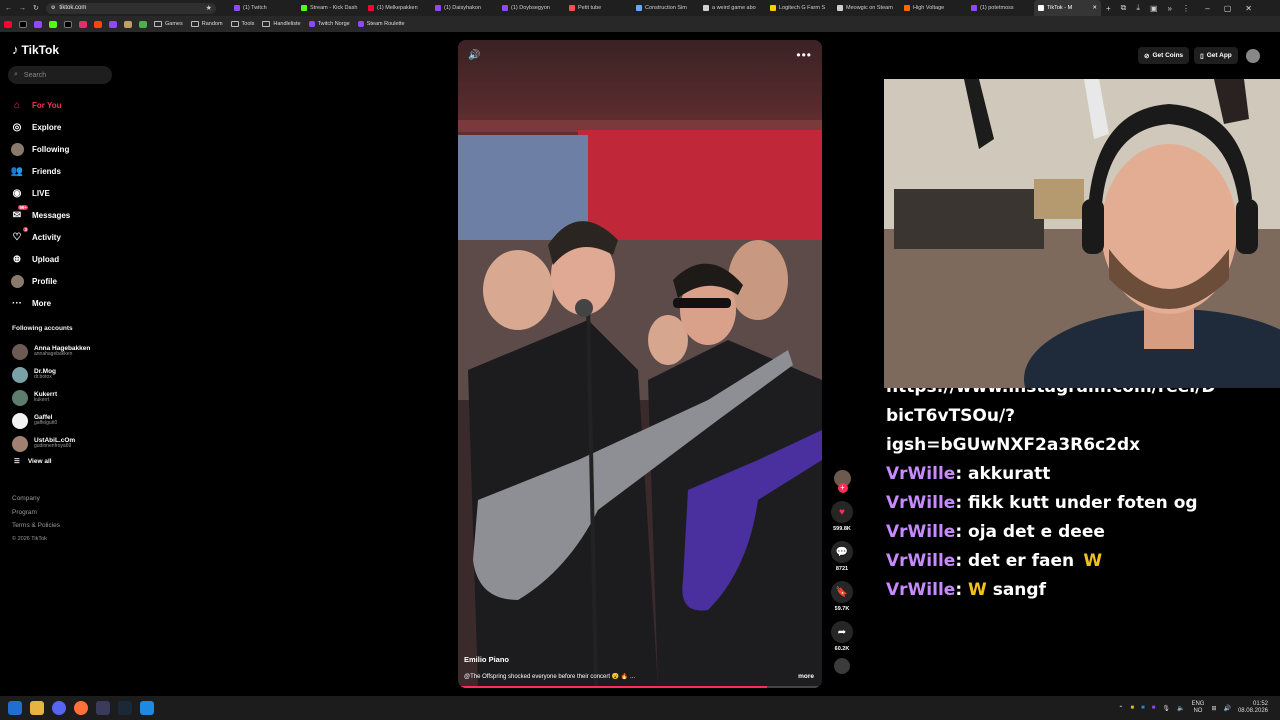 The height and width of the screenshot is (720, 1280). What do you see at coordinates (1120, 708) in the screenshot?
I see `chevron-up-icon: ⌃` at bounding box center [1120, 708].